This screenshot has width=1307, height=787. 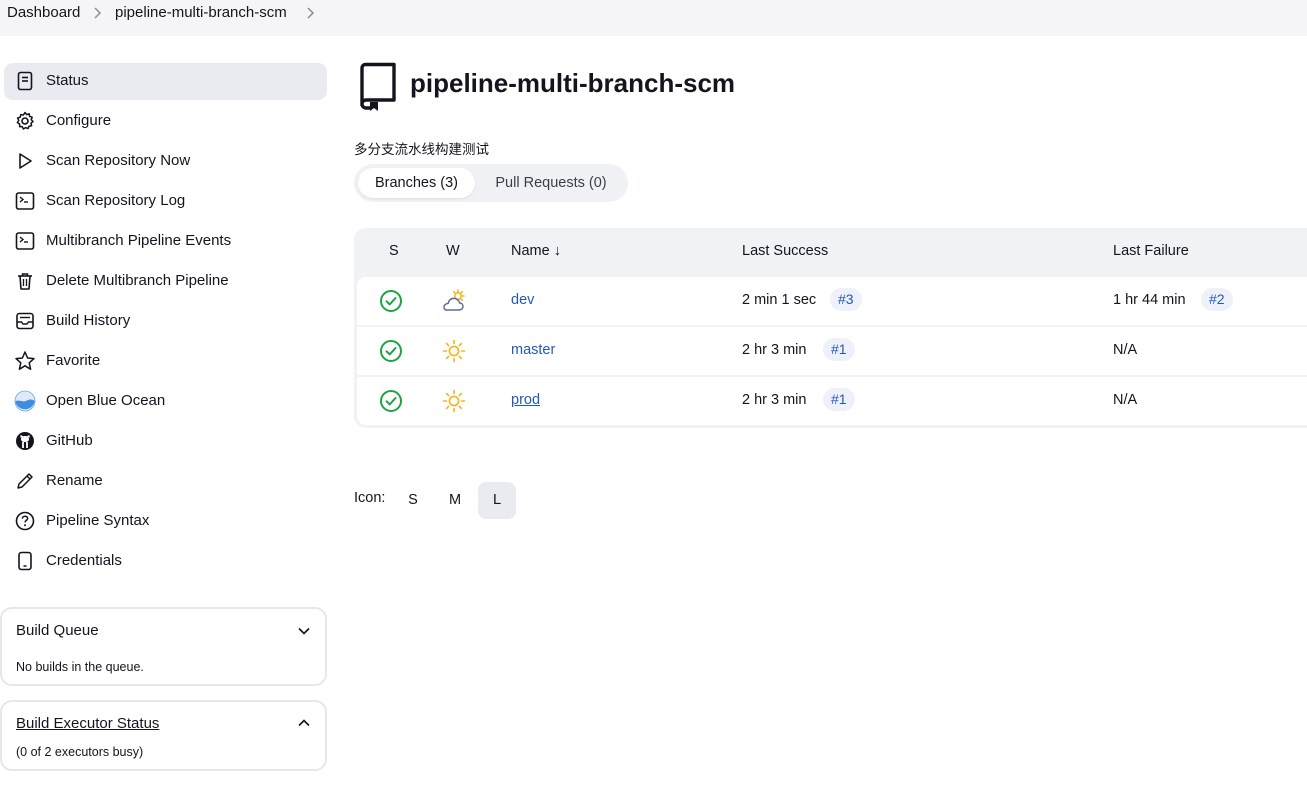 I want to click on tab-pull-requests: Pull Requests (0), so click(x=551, y=183).